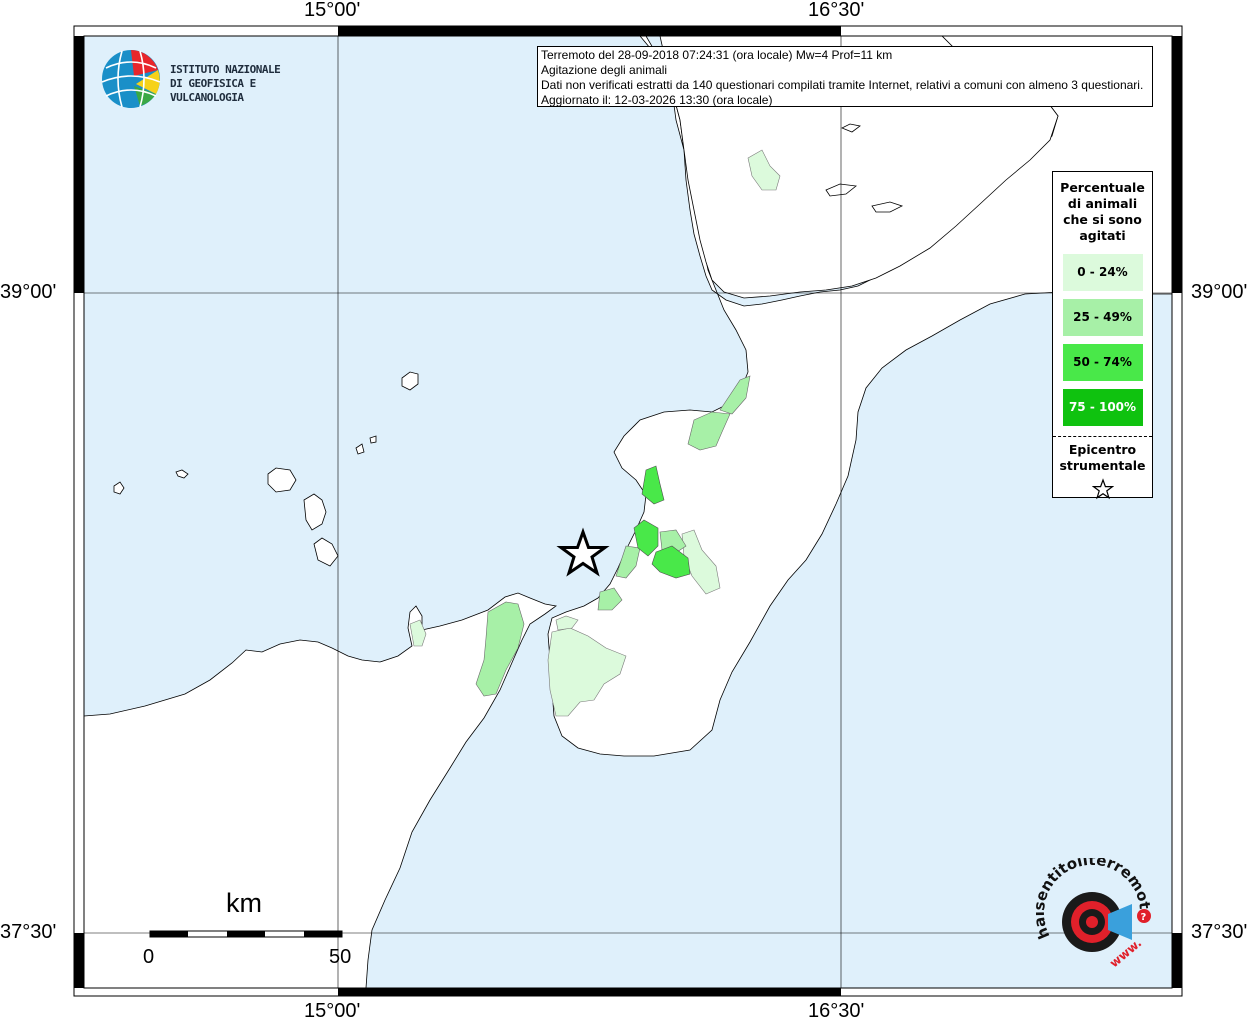  Describe the element at coordinates (332, 1011) in the screenshot. I see `lon-label-bottom-left: 15°00'` at that location.